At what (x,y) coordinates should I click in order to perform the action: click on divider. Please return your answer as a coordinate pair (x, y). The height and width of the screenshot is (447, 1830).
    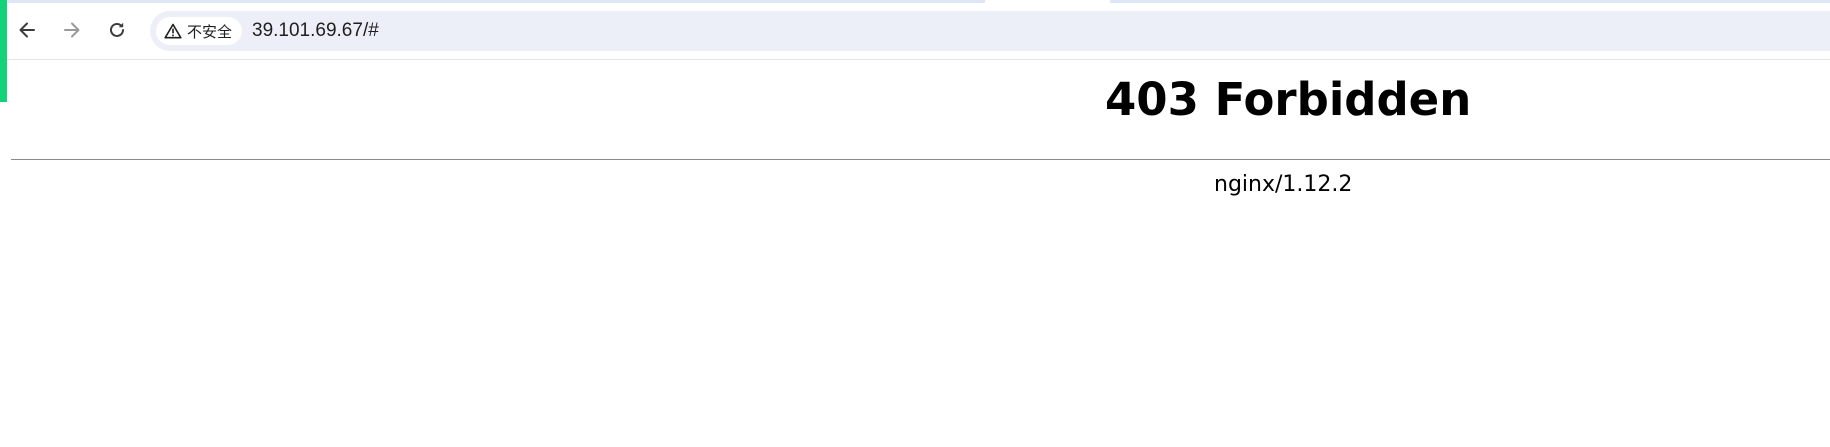
    Looking at the image, I should click on (920, 159).